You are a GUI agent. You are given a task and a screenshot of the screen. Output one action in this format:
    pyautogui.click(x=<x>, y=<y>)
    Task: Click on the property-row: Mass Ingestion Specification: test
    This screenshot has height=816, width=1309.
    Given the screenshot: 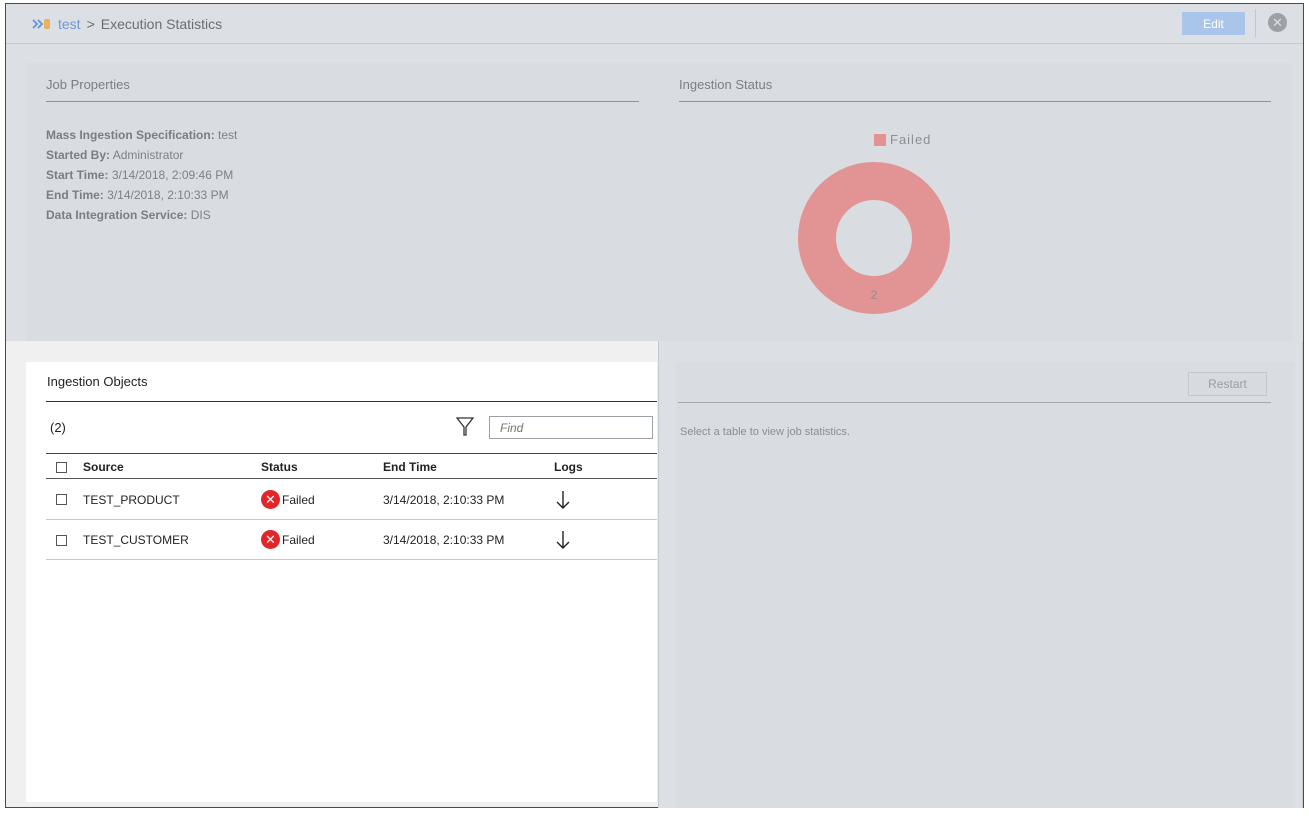 What is the action you would take?
    pyautogui.click(x=141, y=135)
    